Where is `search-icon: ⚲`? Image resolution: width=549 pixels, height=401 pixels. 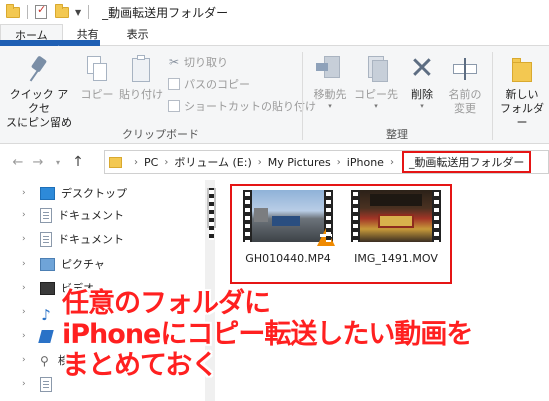 search-icon: ⚲ is located at coordinates (44, 360).